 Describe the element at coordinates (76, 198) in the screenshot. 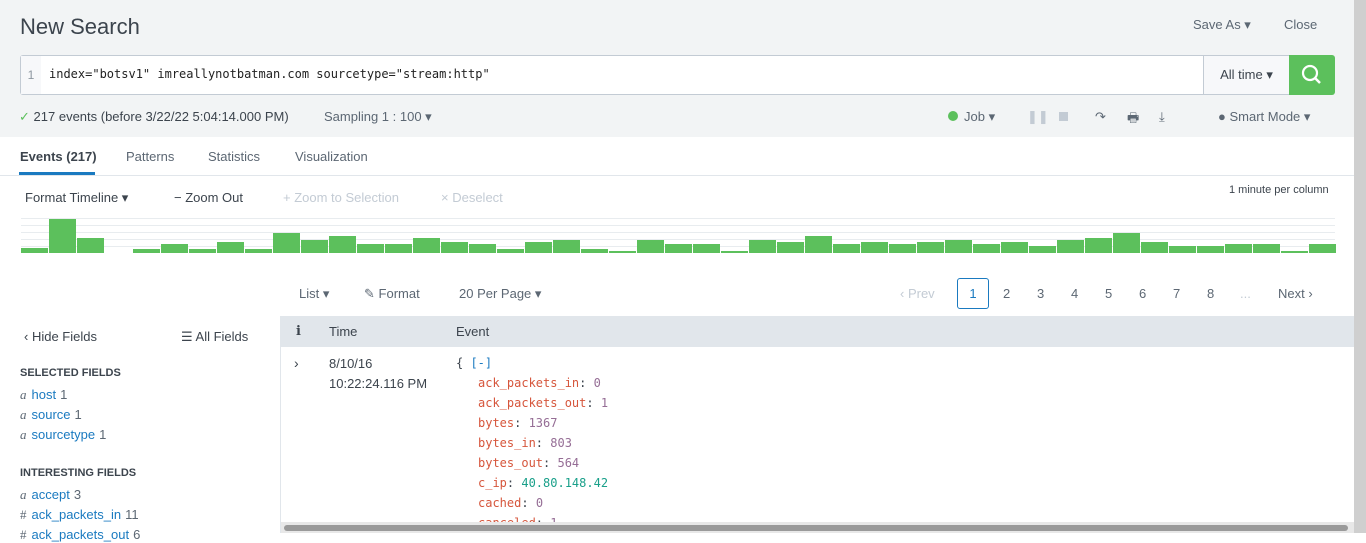

I see `format-timeline-button: Format Timeline ▾` at that location.